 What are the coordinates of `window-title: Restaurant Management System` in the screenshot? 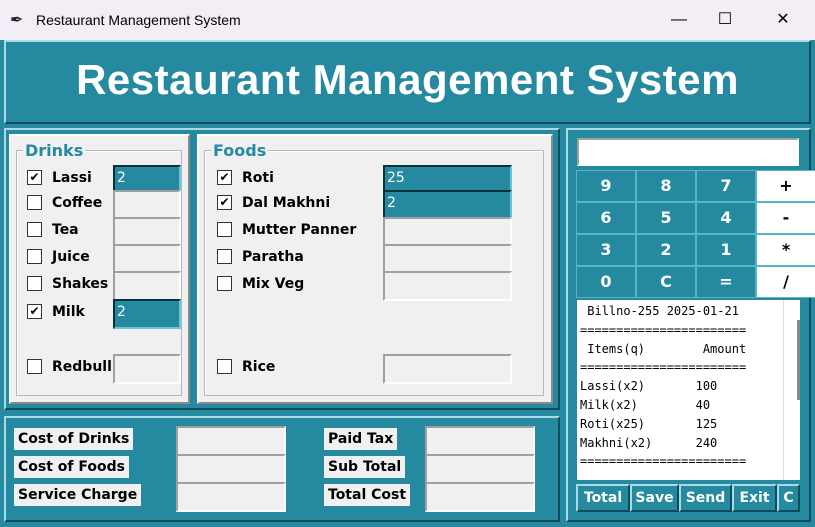 It's located at (138, 20).